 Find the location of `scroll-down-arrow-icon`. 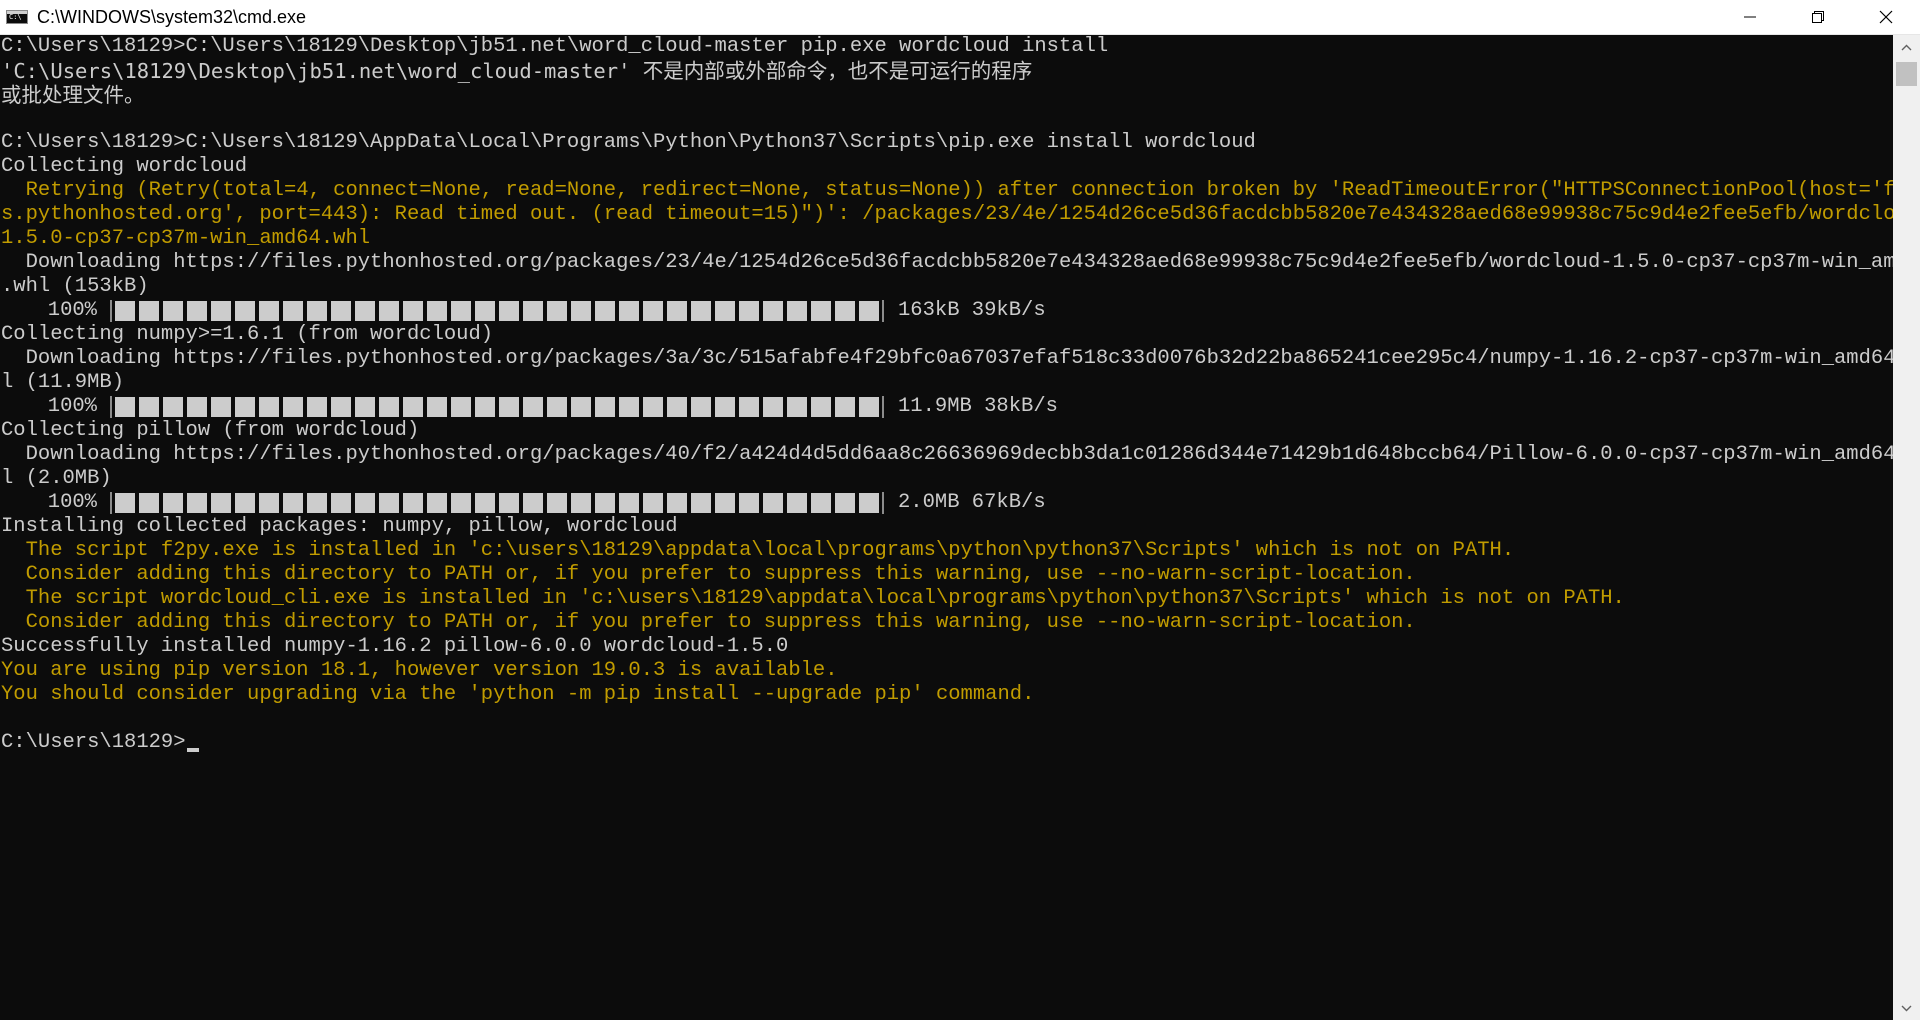

scroll-down-arrow-icon is located at coordinates (1906, 1008).